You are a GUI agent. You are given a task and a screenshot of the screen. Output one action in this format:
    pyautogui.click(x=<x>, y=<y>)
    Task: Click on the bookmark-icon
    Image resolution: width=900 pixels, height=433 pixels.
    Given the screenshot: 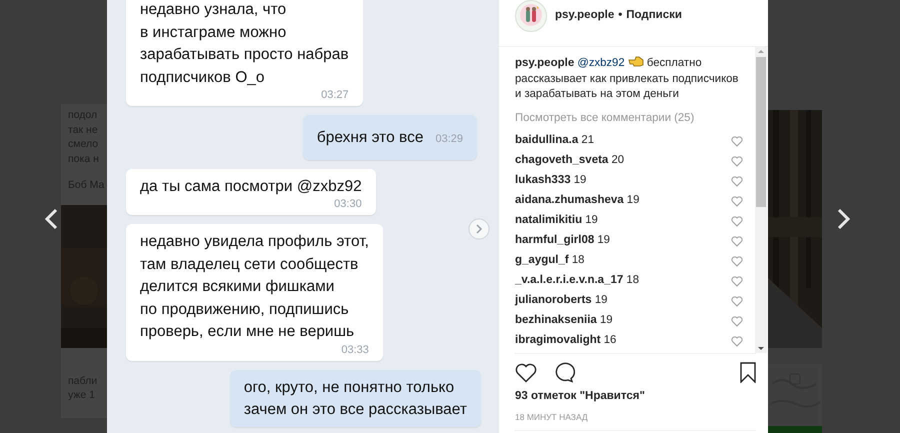 What is the action you would take?
    pyautogui.click(x=748, y=372)
    